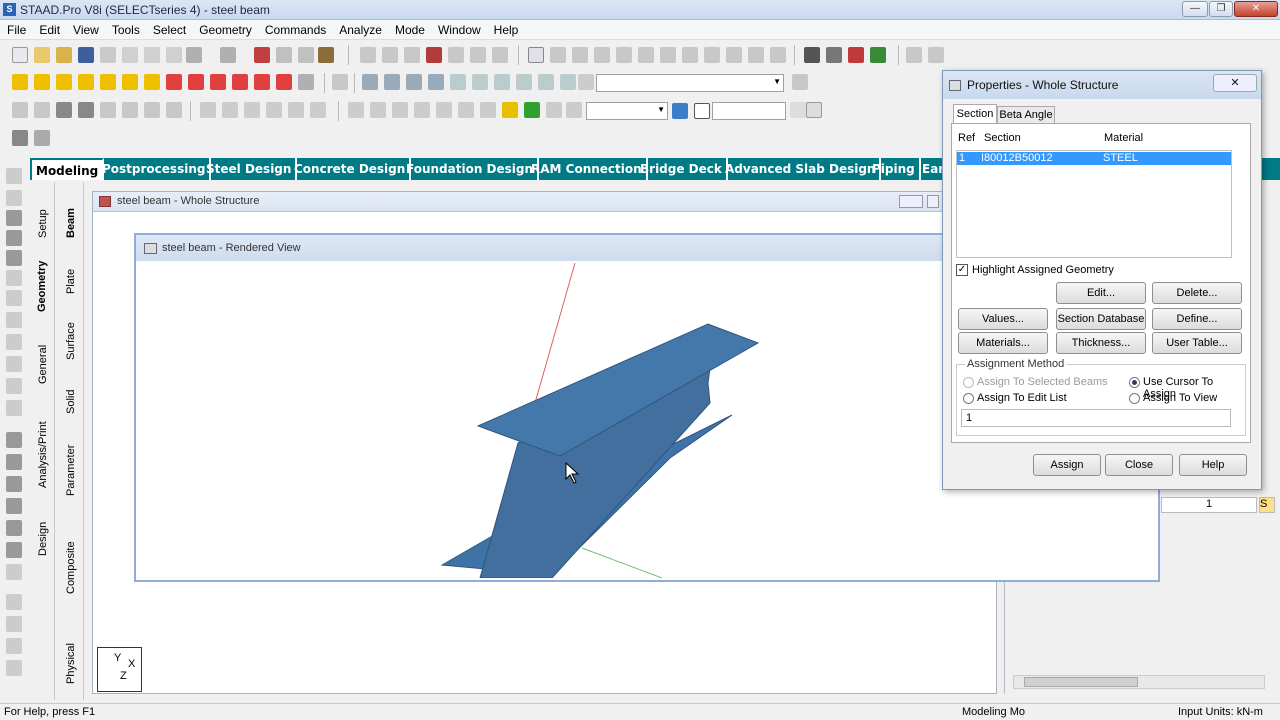 The image size is (1280, 720). What do you see at coordinates (43, 453) in the screenshot?
I see `vtab-analysis-print: Analysis/Print` at bounding box center [43, 453].